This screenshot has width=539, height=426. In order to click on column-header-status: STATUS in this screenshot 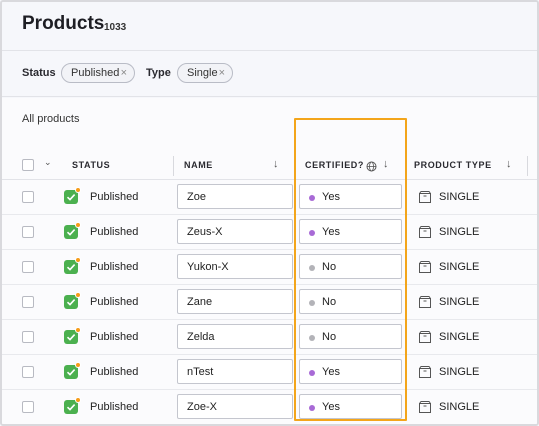, I will do `click(91, 165)`.